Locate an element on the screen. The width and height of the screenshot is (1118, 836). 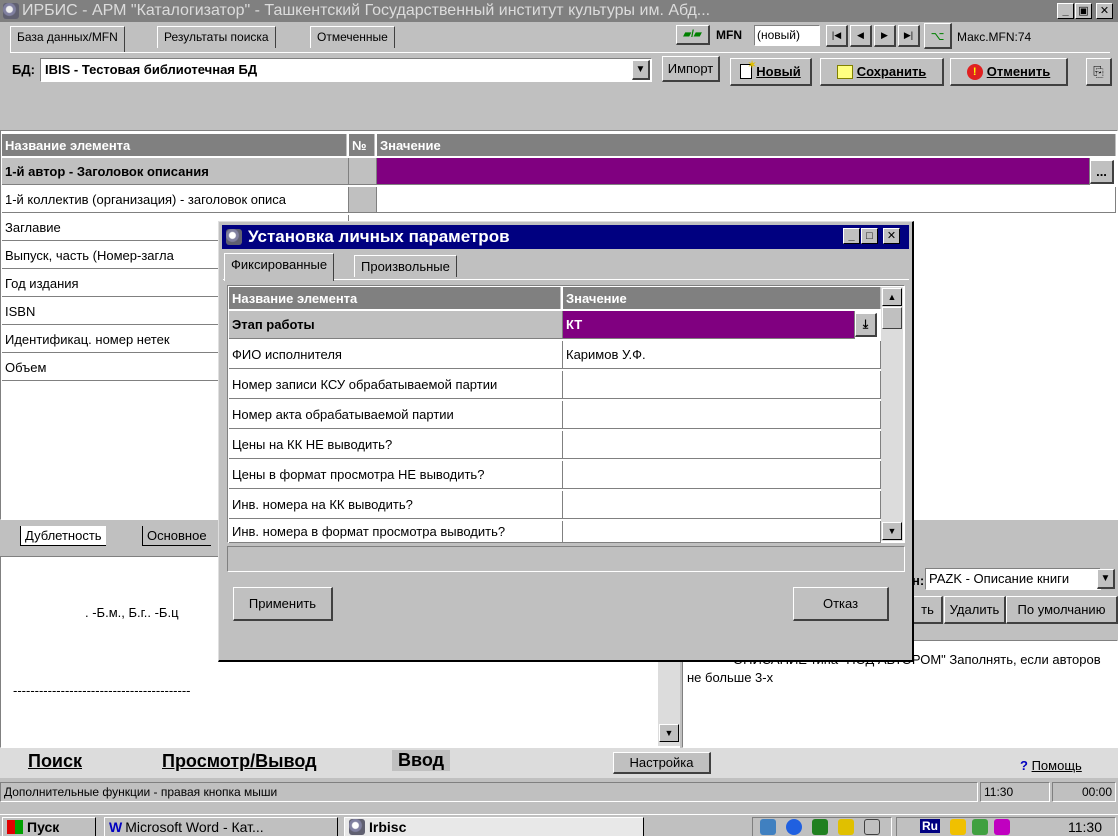
last-icon: ▶| is located at coordinates (908, 35).